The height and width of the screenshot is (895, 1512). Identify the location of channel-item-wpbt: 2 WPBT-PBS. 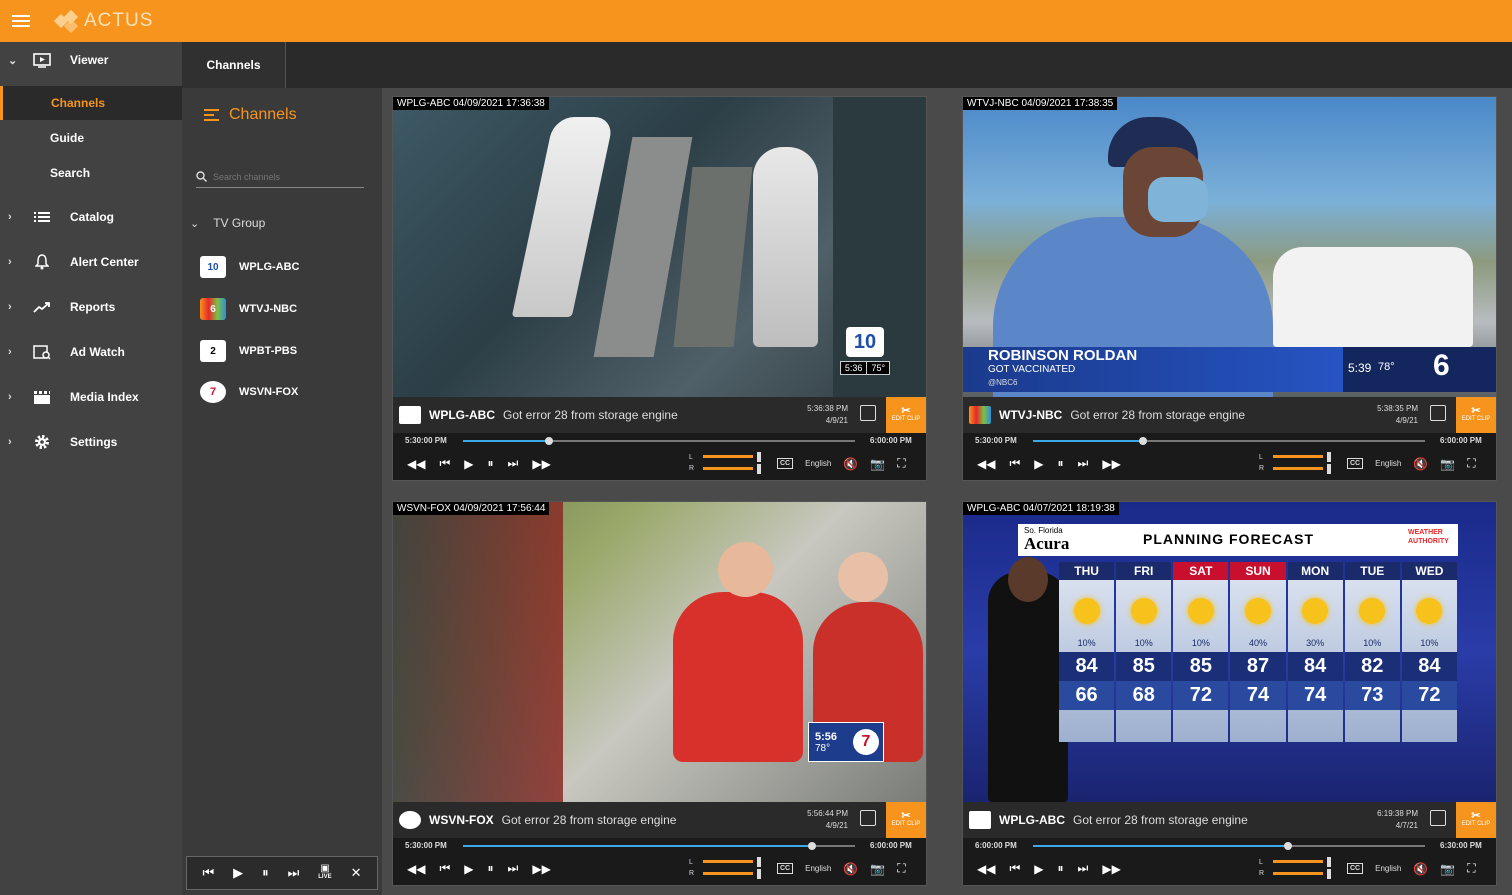
(248, 351).